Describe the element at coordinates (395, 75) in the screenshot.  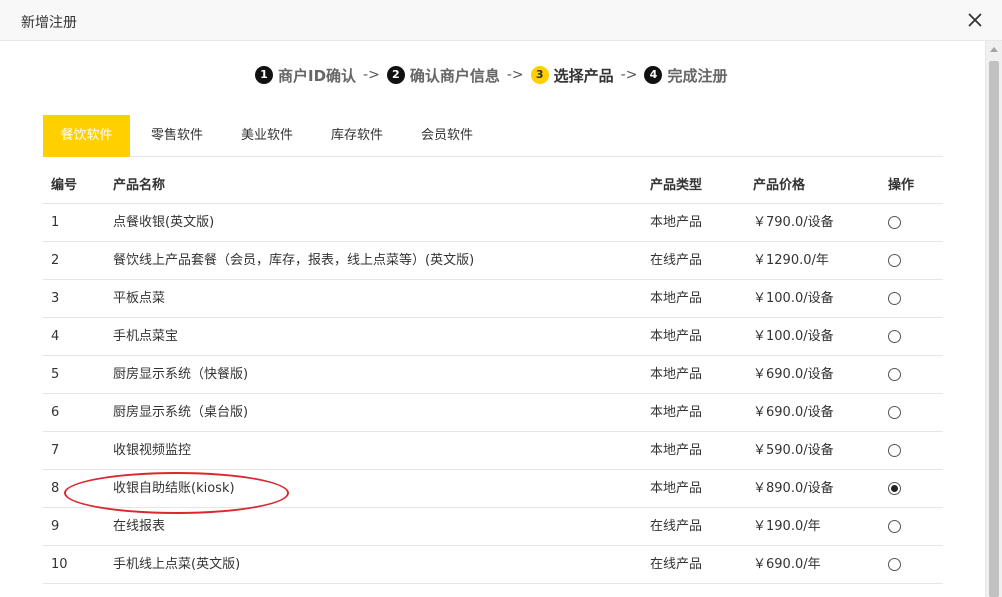
I see `step-2-badge: 2` at that location.